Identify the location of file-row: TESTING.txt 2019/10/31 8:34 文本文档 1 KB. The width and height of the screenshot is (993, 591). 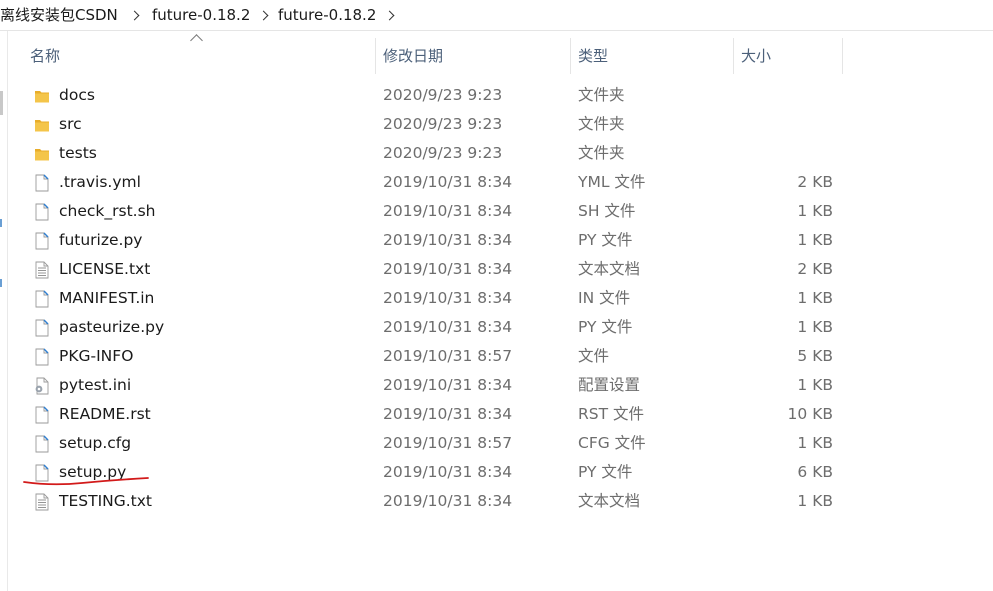
(428, 501).